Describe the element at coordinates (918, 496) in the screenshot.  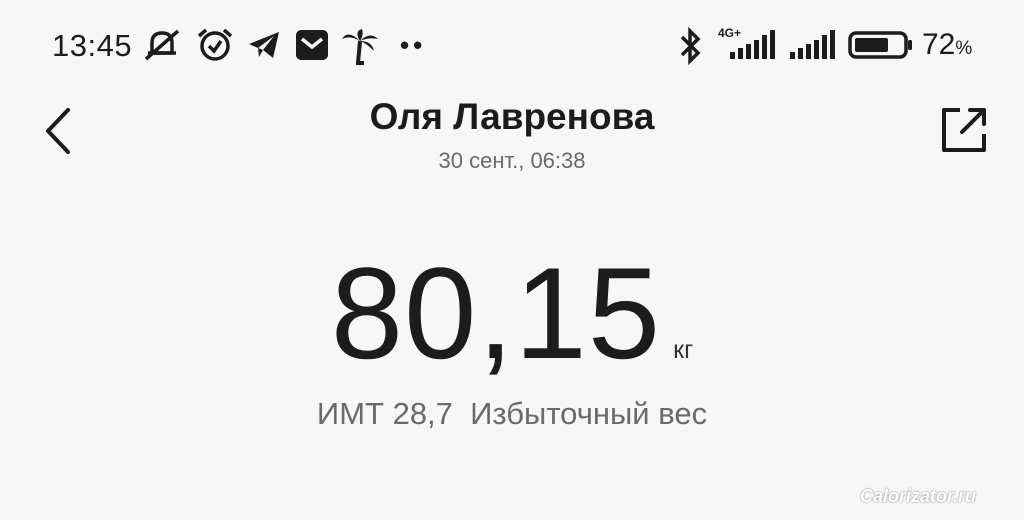
I see `watermark: Calorizator.ru` at that location.